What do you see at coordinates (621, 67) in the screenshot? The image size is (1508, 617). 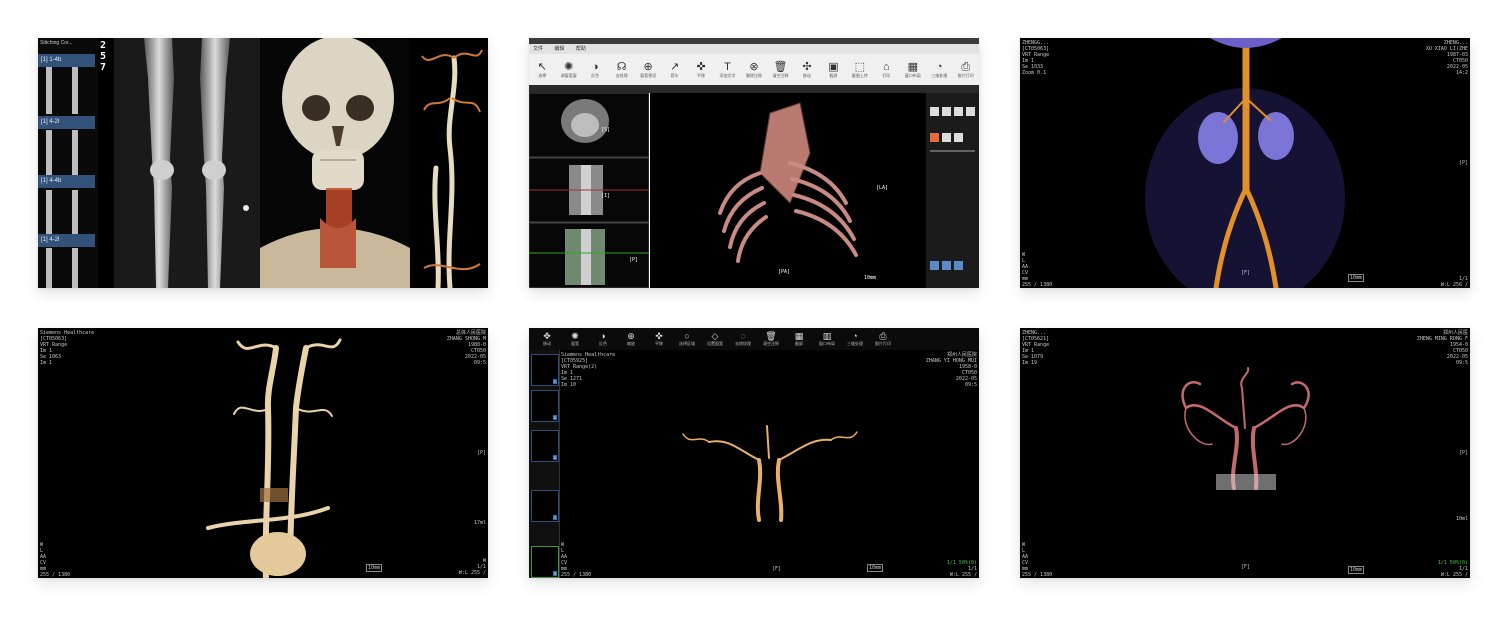 I see `toolbar-icon-4: ☊` at bounding box center [621, 67].